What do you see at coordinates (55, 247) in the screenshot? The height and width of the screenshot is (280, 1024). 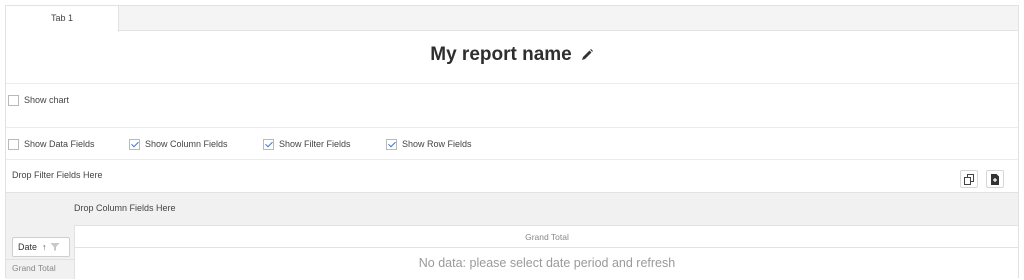 I see `filter-funnel-icon` at bounding box center [55, 247].